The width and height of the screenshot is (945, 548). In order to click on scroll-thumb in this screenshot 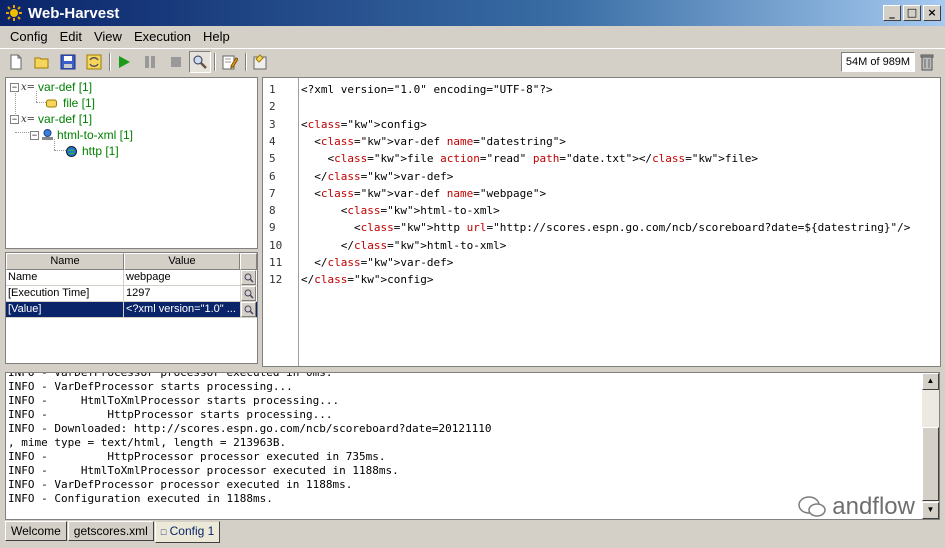, I will do `click(930, 464)`.